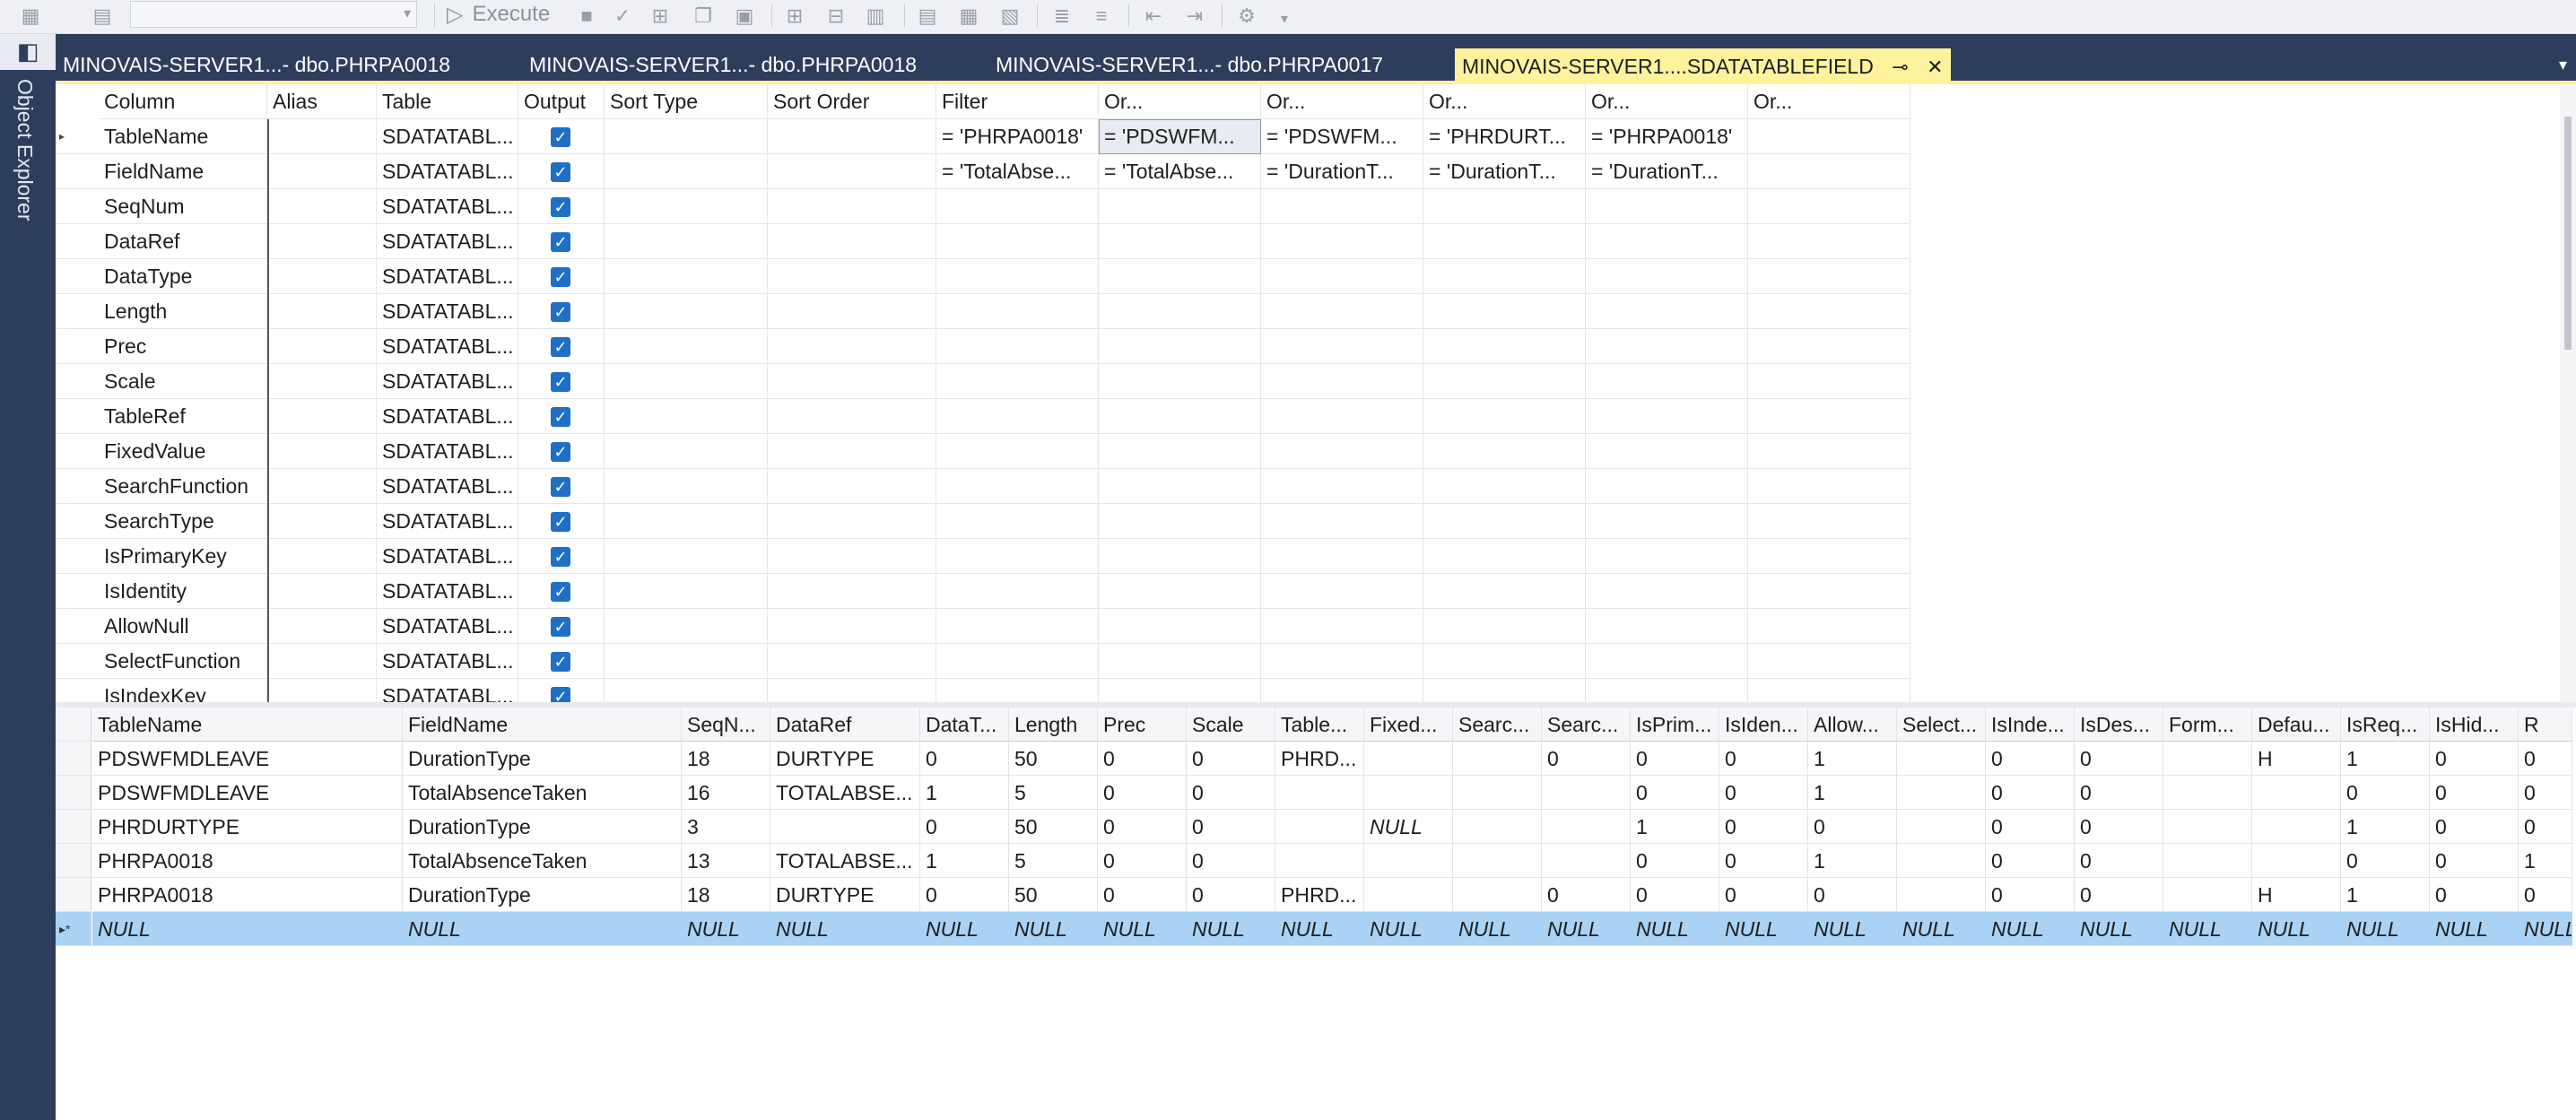 The image size is (2576, 1120). What do you see at coordinates (322, 381) in the screenshot?
I see `criteria-cell-alias` at bounding box center [322, 381].